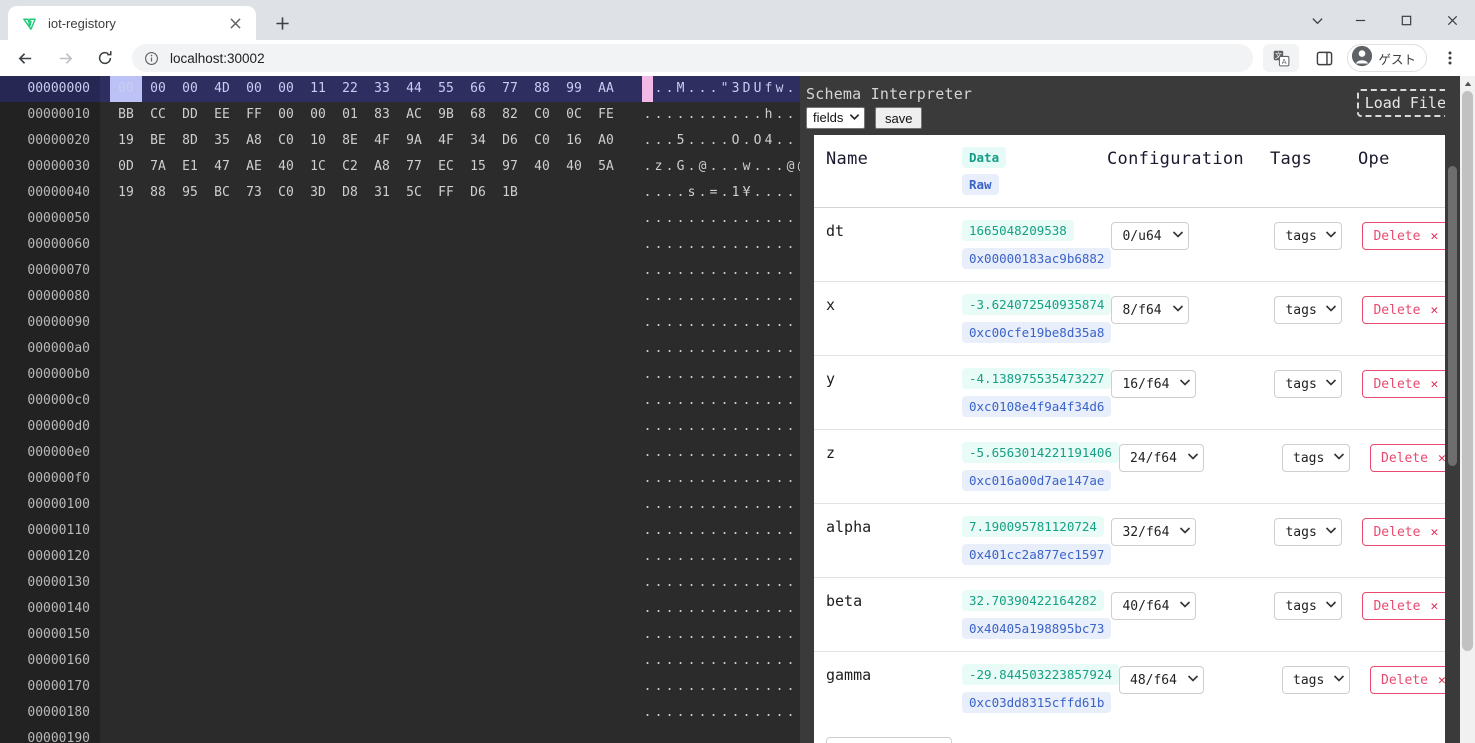 The width and height of the screenshot is (1475, 743). Describe the element at coordinates (1467, 371) in the screenshot. I see `page-scrollbar-thumb` at that location.